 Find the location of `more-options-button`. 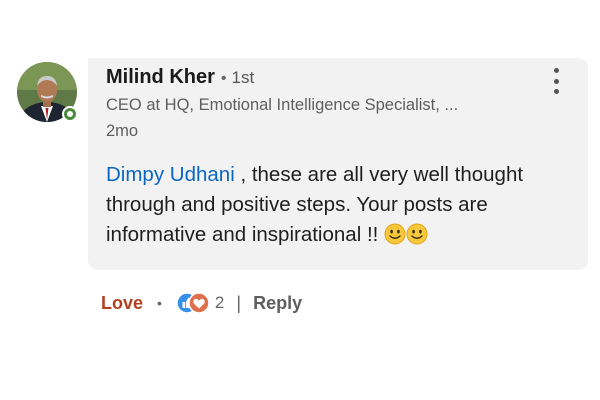

more-options-button is located at coordinates (556, 81).